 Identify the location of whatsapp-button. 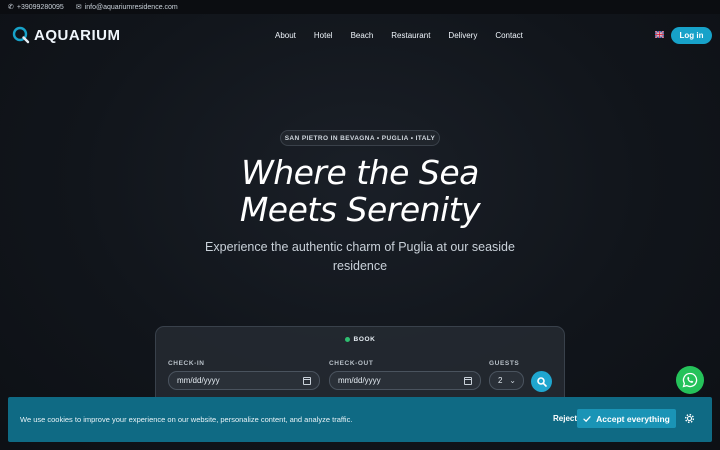
(690, 380).